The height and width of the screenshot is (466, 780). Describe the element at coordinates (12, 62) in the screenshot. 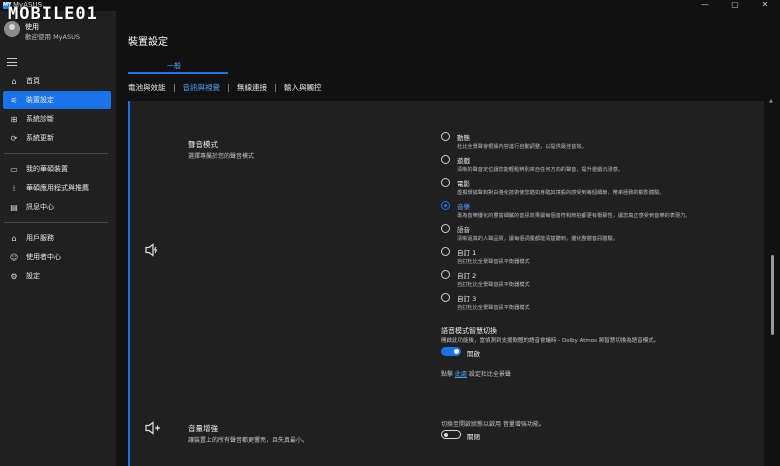

I see `hamburger-menu-icon` at that location.